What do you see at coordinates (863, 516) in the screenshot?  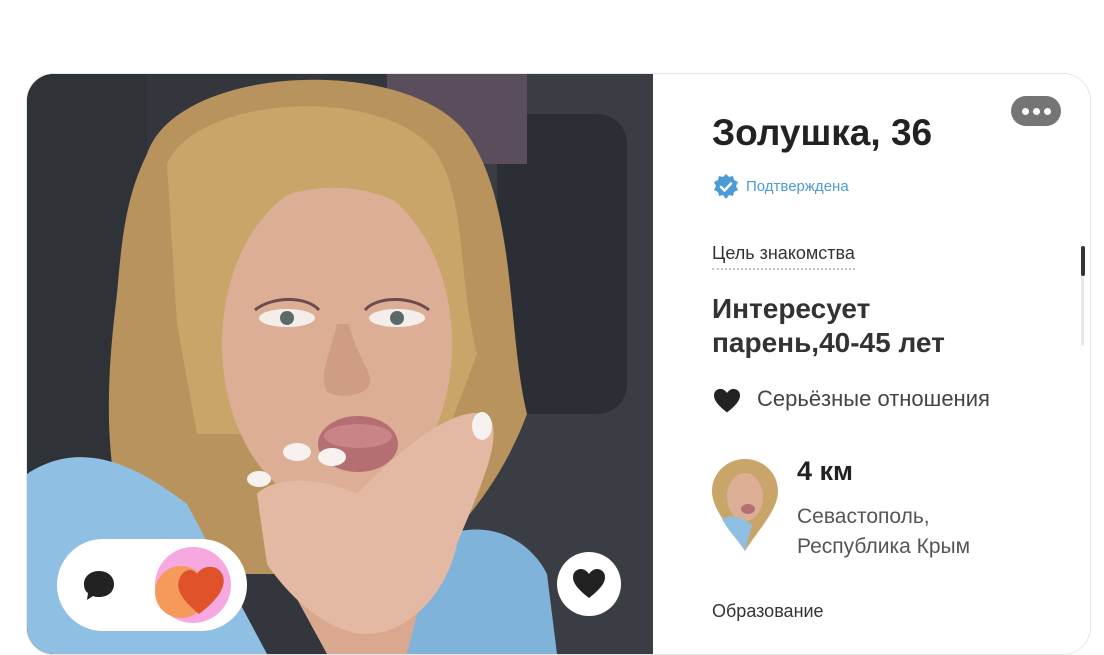 I see `city-line-1: Севастополь,` at bounding box center [863, 516].